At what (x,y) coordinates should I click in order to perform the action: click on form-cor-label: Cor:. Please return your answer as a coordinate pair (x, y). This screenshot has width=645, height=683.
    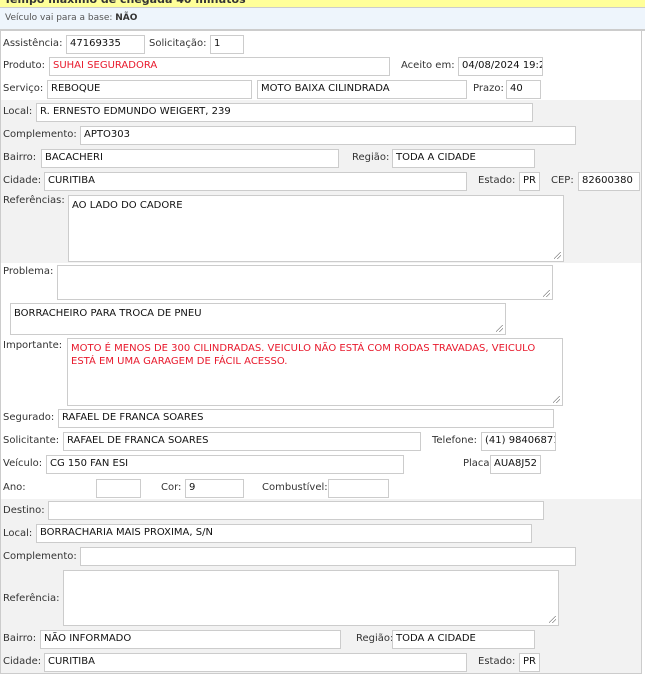
    Looking at the image, I should click on (171, 487).